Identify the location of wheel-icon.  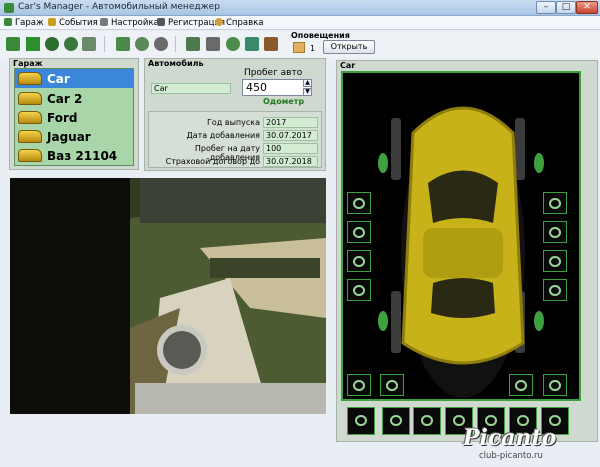
(71, 44).